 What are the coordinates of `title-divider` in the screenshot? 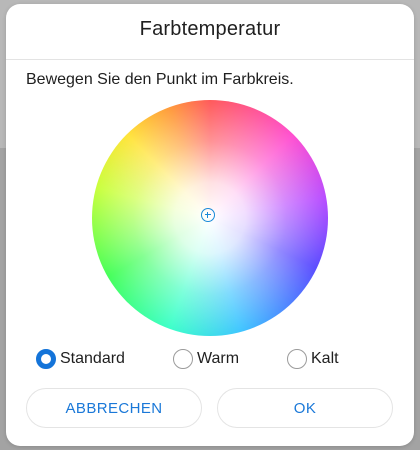 It's located at (210, 59).